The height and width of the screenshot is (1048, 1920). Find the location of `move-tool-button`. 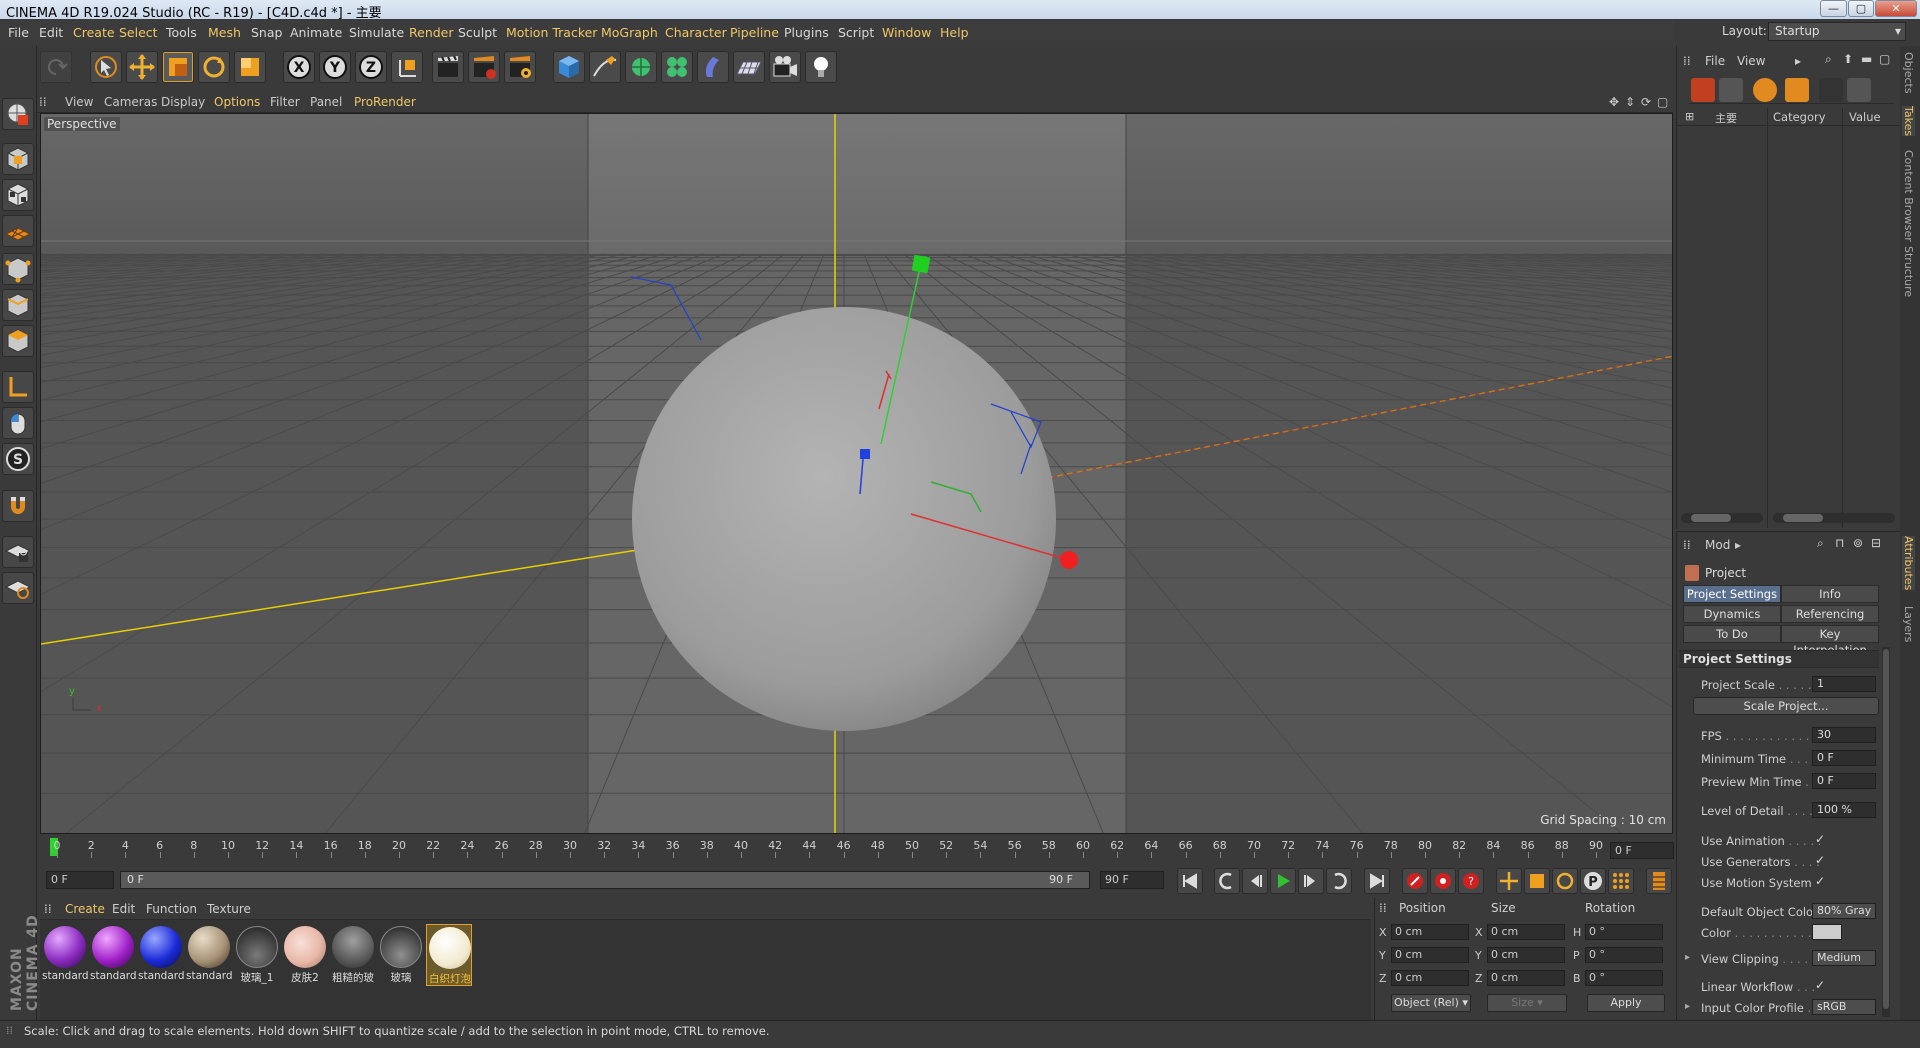

move-tool-button is located at coordinates (142, 67).